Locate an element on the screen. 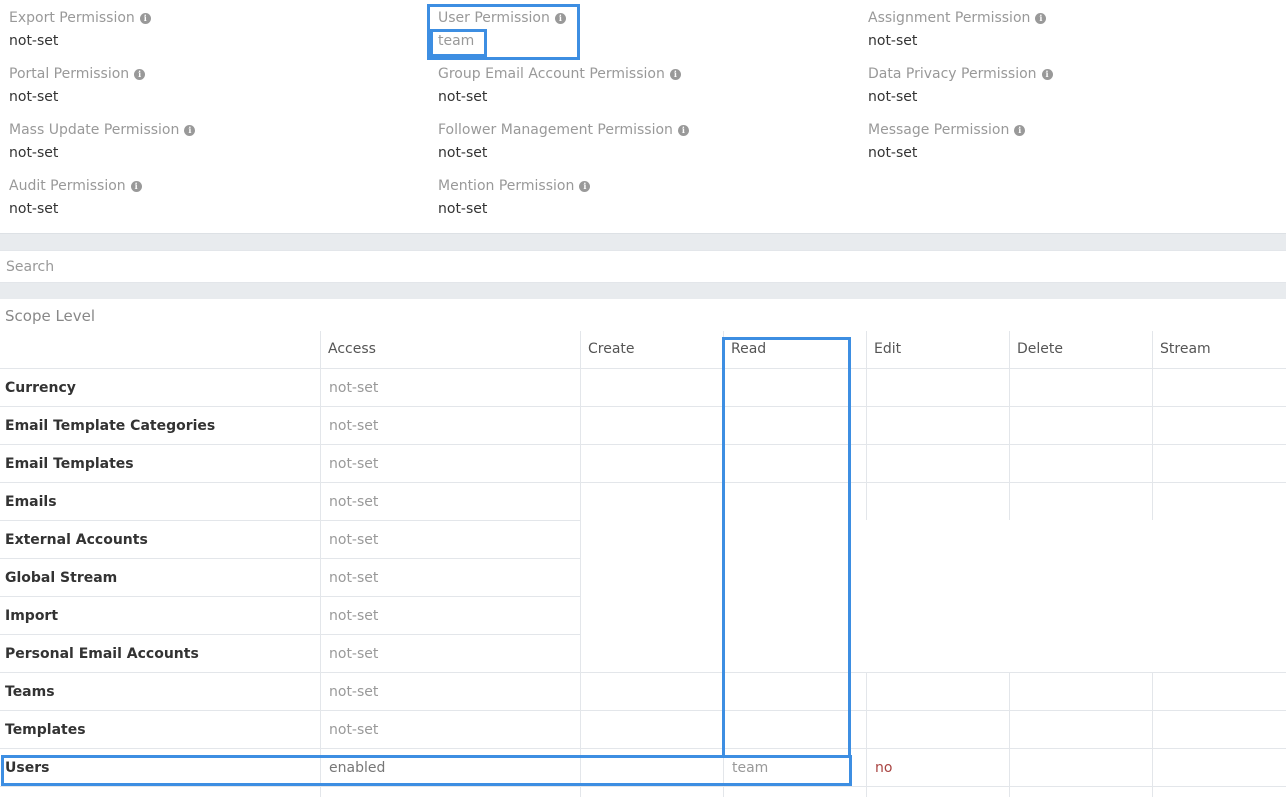 The image size is (1286, 797). row-label-templates: Templates is located at coordinates (45, 730).